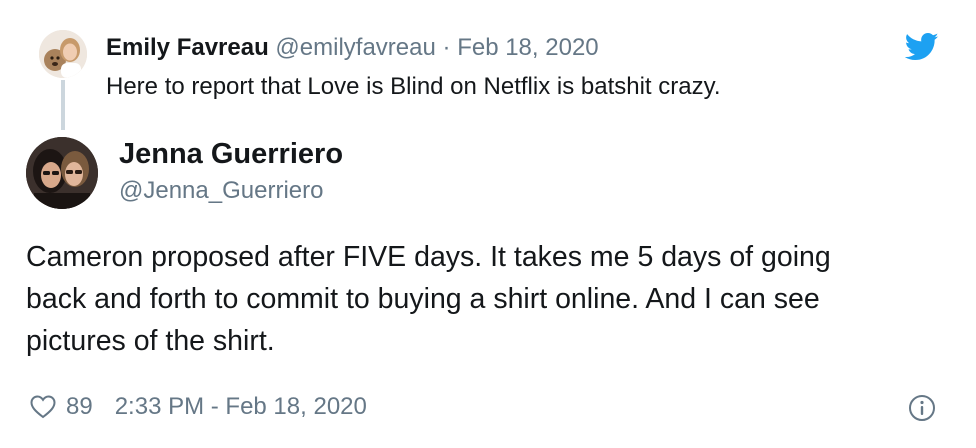  Describe the element at coordinates (355, 47) in the screenshot. I see `parent-author-handle: @emilyfavreau` at that location.